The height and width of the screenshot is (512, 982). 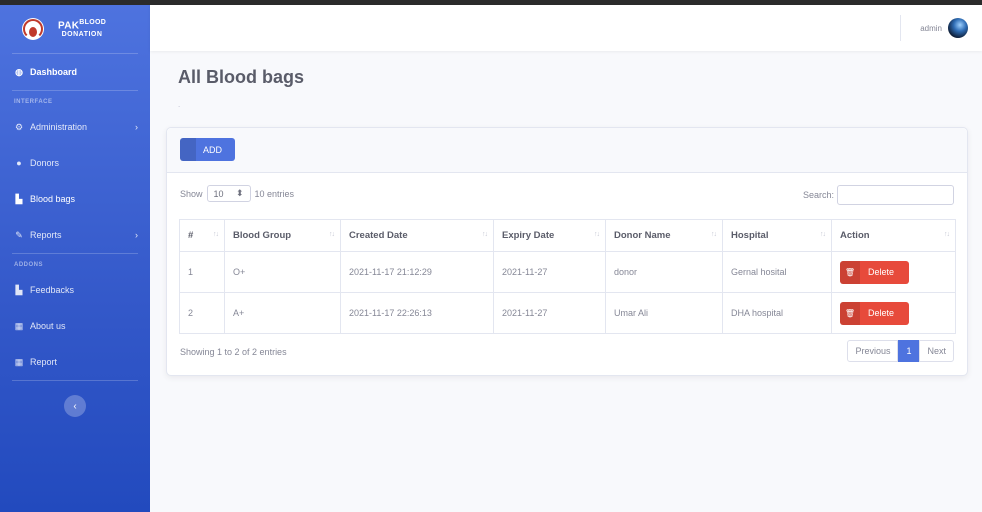 I want to click on column-header-expiry-date: Expiry Date ↑↓, so click(x=549, y=235).